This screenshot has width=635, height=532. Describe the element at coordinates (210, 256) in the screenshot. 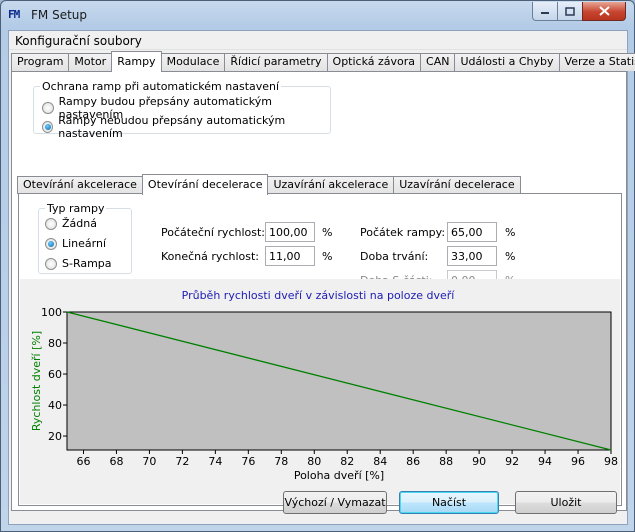

I see `end-speed-label: Konečná rychlost:` at that location.